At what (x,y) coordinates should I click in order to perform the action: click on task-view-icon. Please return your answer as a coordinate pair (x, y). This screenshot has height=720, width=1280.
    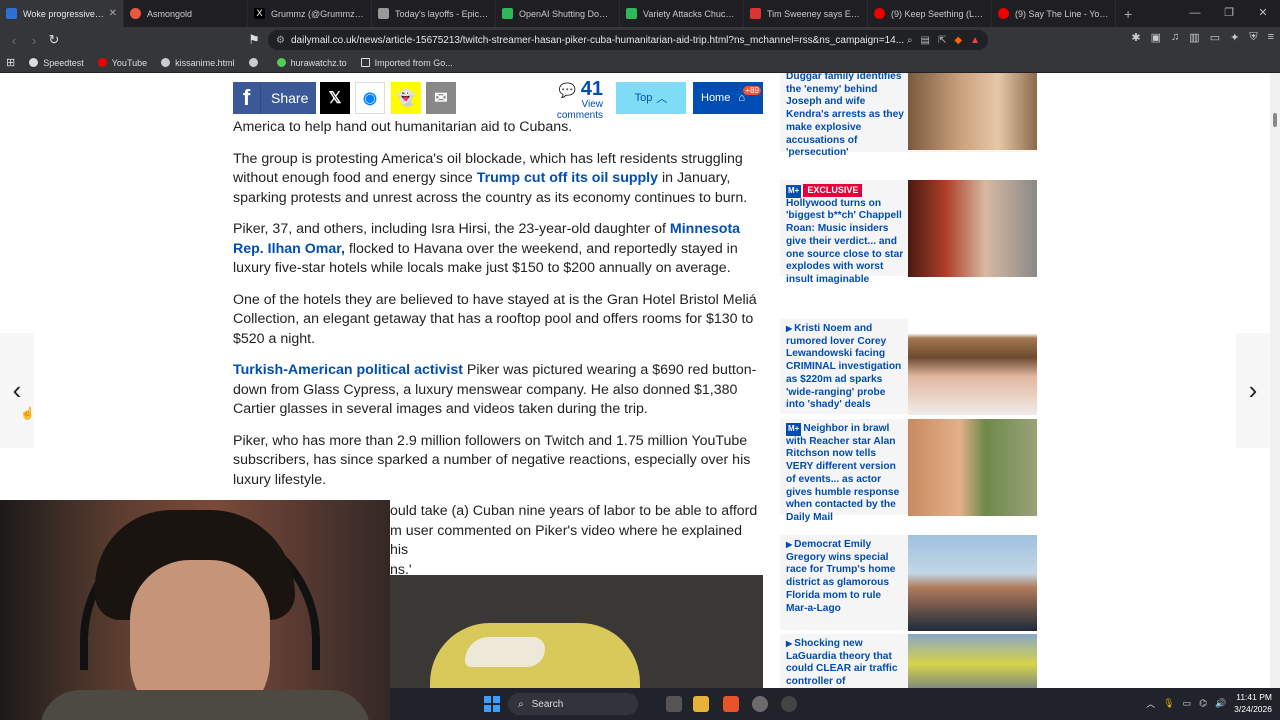
    Looking at the image, I should click on (674, 704).